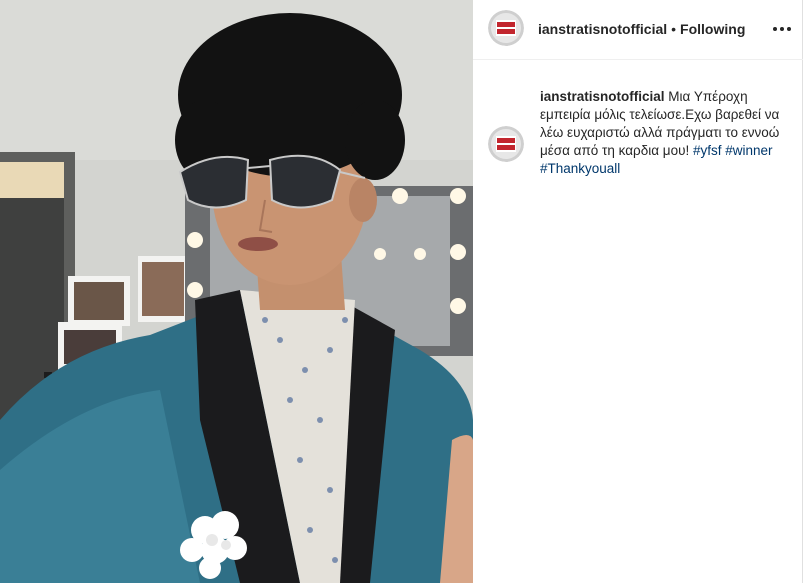 Image resolution: width=803 pixels, height=583 pixels. What do you see at coordinates (580, 168) in the screenshot?
I see `hashtag-link: #Thankyouall` at bounding box center [580, 168].